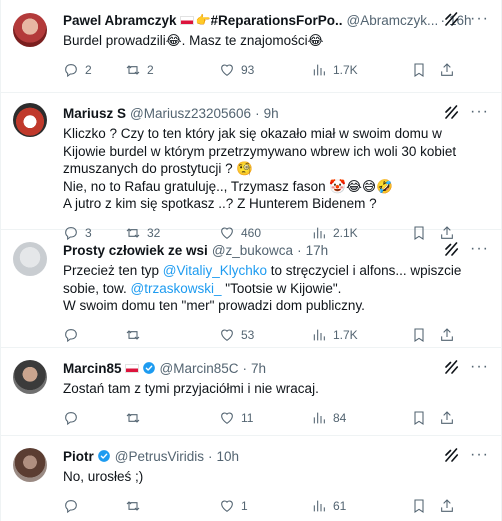 Image resolution: width=502 pixels, height=521 pixels. Describe the element at coordinates (265, 335) in the screenshot. I see `like-button: 53` at that location.